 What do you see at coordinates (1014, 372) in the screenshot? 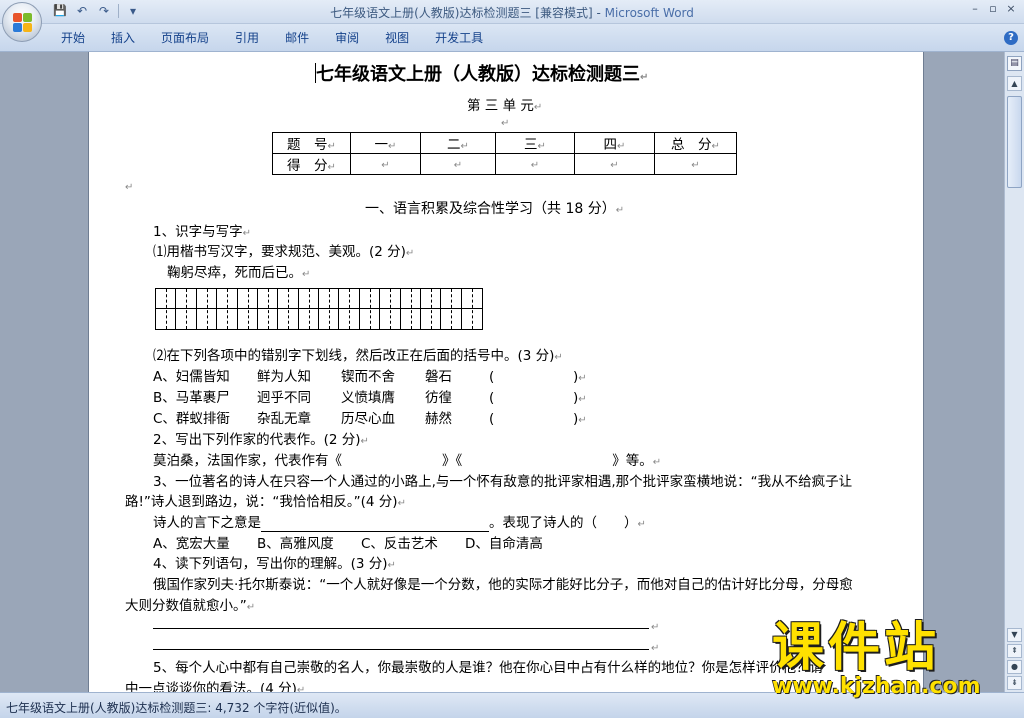
I see `vertical-scrollbar: ▤ ▲ ▼ ⇞ ● ⇟` at bounding box center [1014, 372].